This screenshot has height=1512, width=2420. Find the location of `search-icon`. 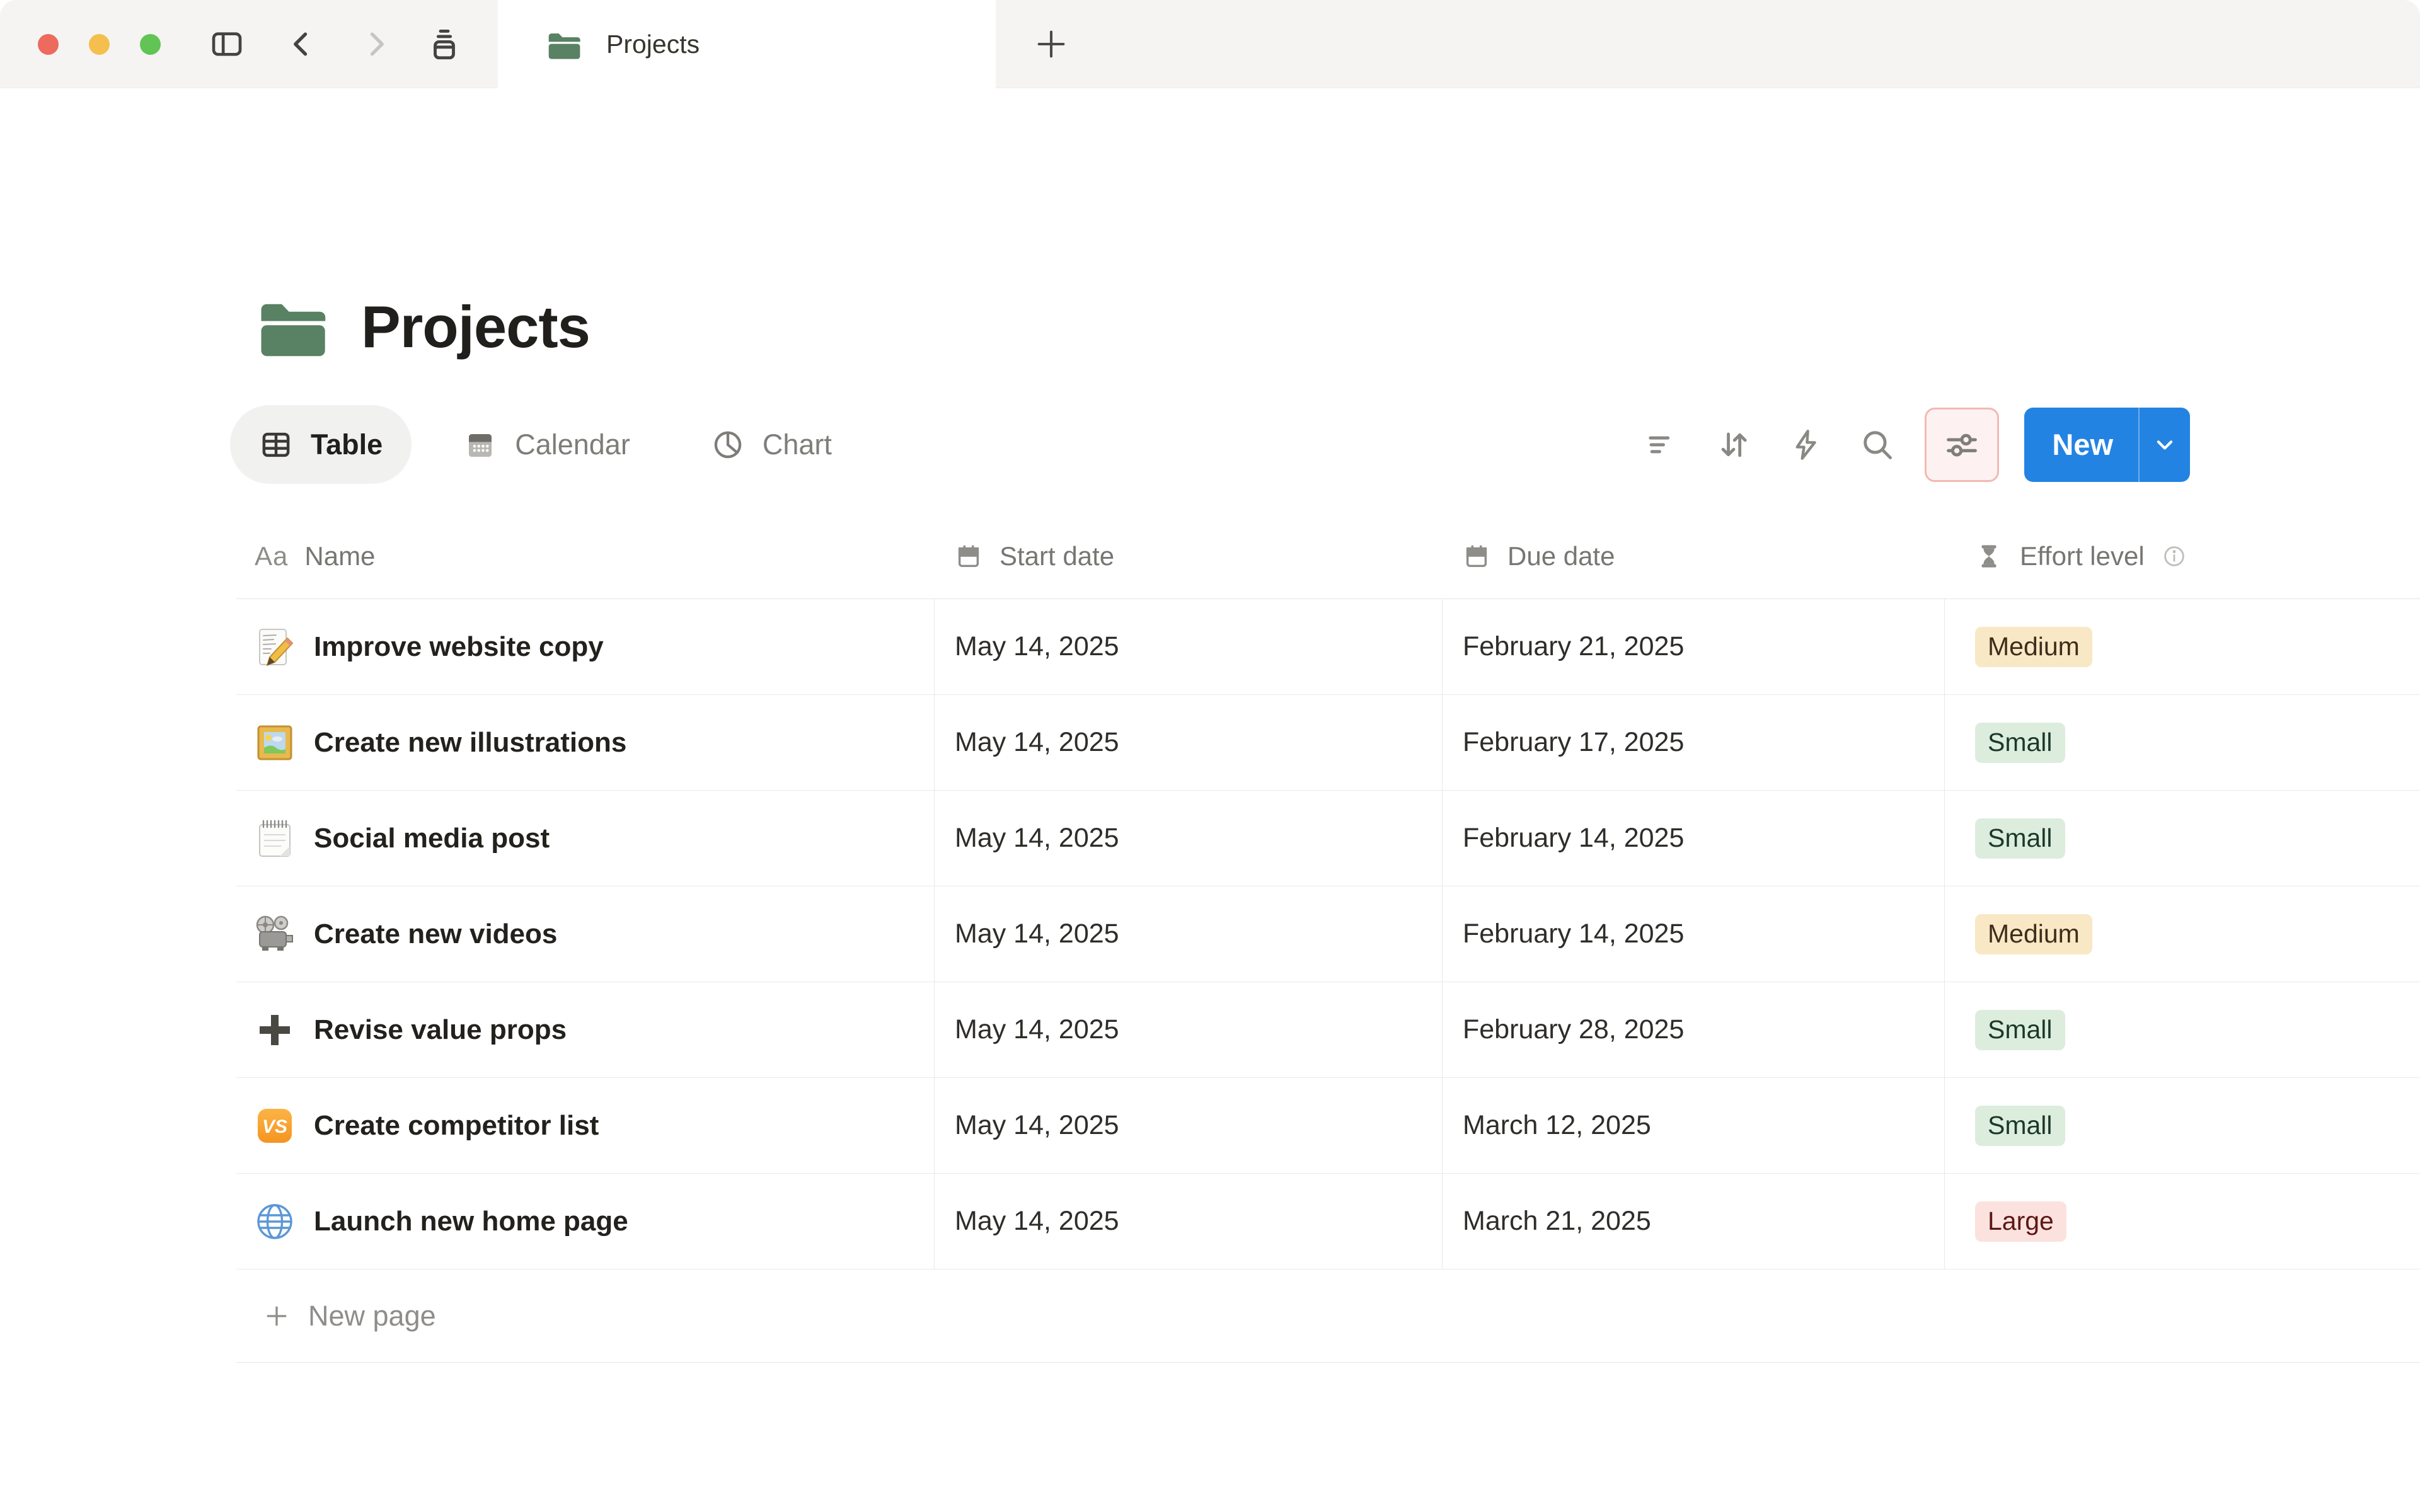

search-icon is located at coordinates (1878, 444).